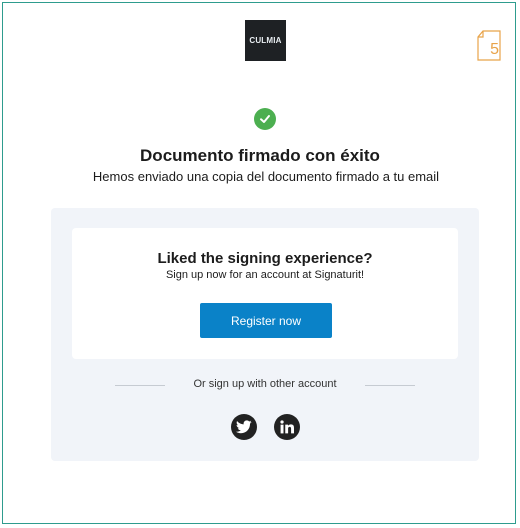  Describe the element at coordinates (265, 258) in the screenshot. I see `signup-title: Liked the signing experience?` at that location.